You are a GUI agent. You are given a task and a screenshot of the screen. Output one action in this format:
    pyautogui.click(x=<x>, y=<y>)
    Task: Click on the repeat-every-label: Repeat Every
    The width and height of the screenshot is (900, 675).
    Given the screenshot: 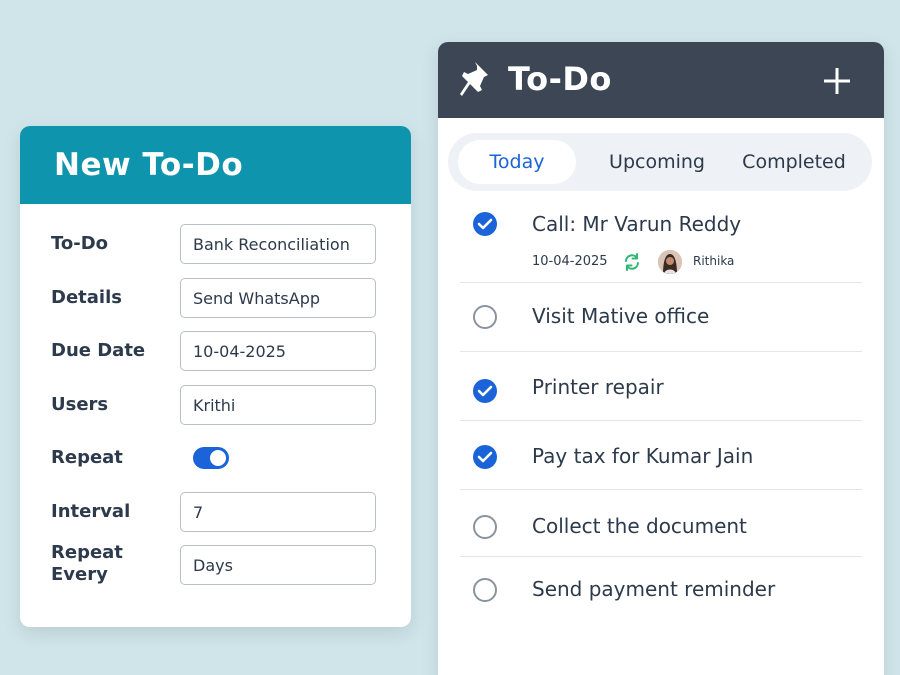 What is the action you would take?
    pyautogui.click(x=87, y=564)
    